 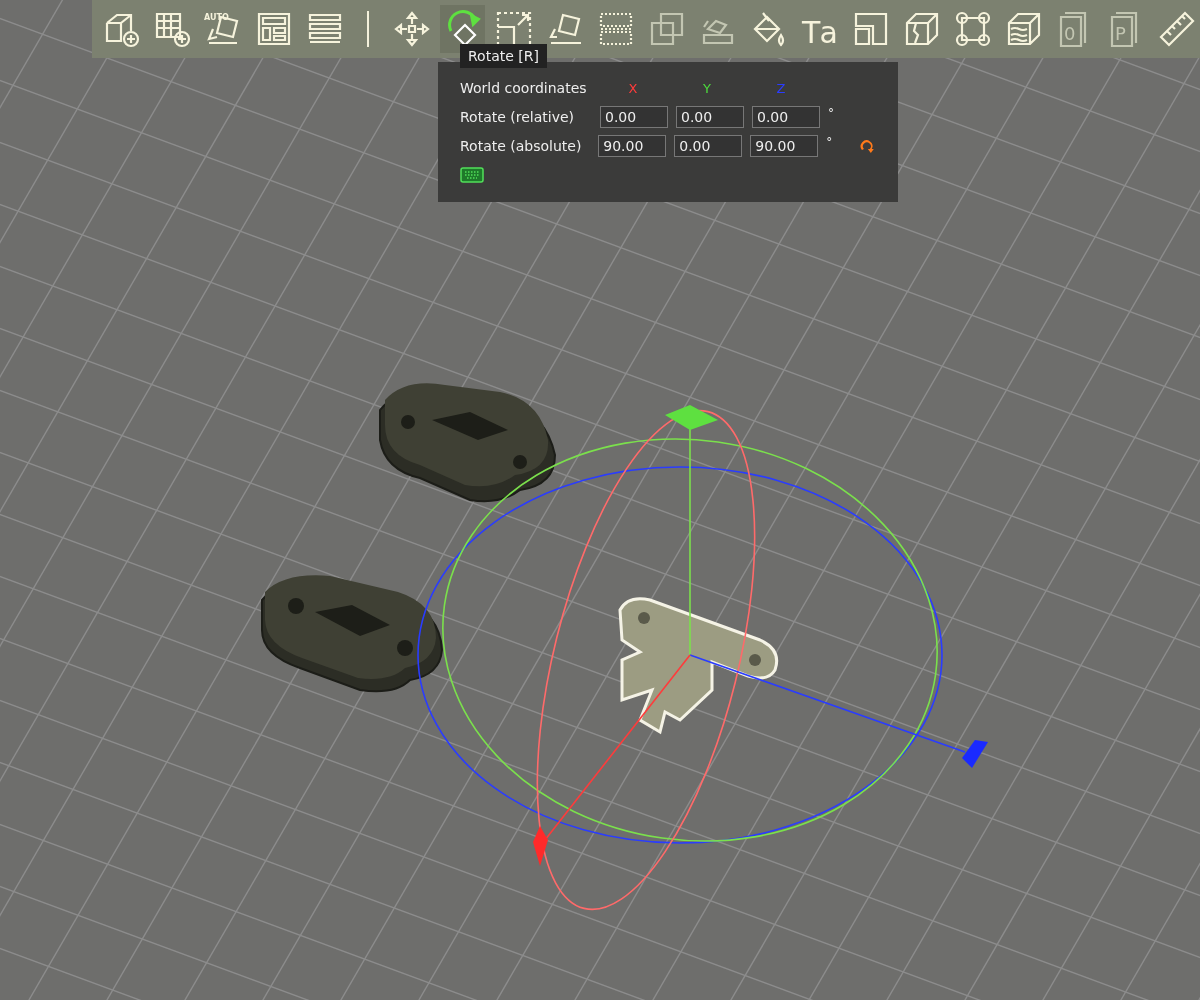 What do you see at coordinates (472, 175) in the screenshot?
I see `keyboard-icon` at bounding box center [472, 175].